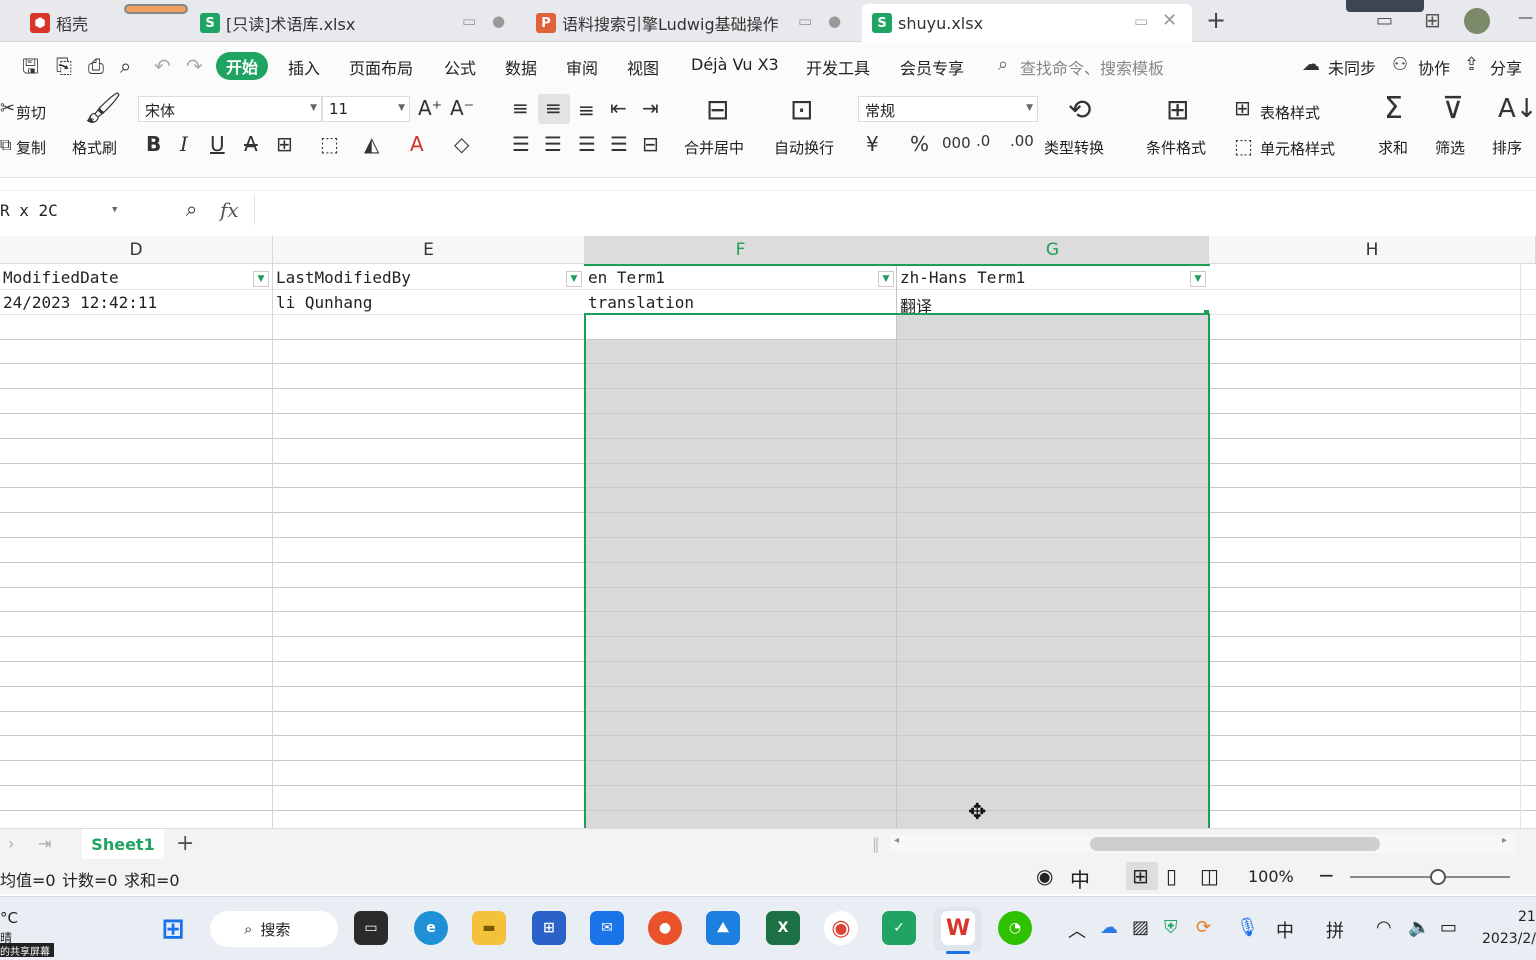  I want to click on cloud-sync-icon: ☁, so click(1109, 927).